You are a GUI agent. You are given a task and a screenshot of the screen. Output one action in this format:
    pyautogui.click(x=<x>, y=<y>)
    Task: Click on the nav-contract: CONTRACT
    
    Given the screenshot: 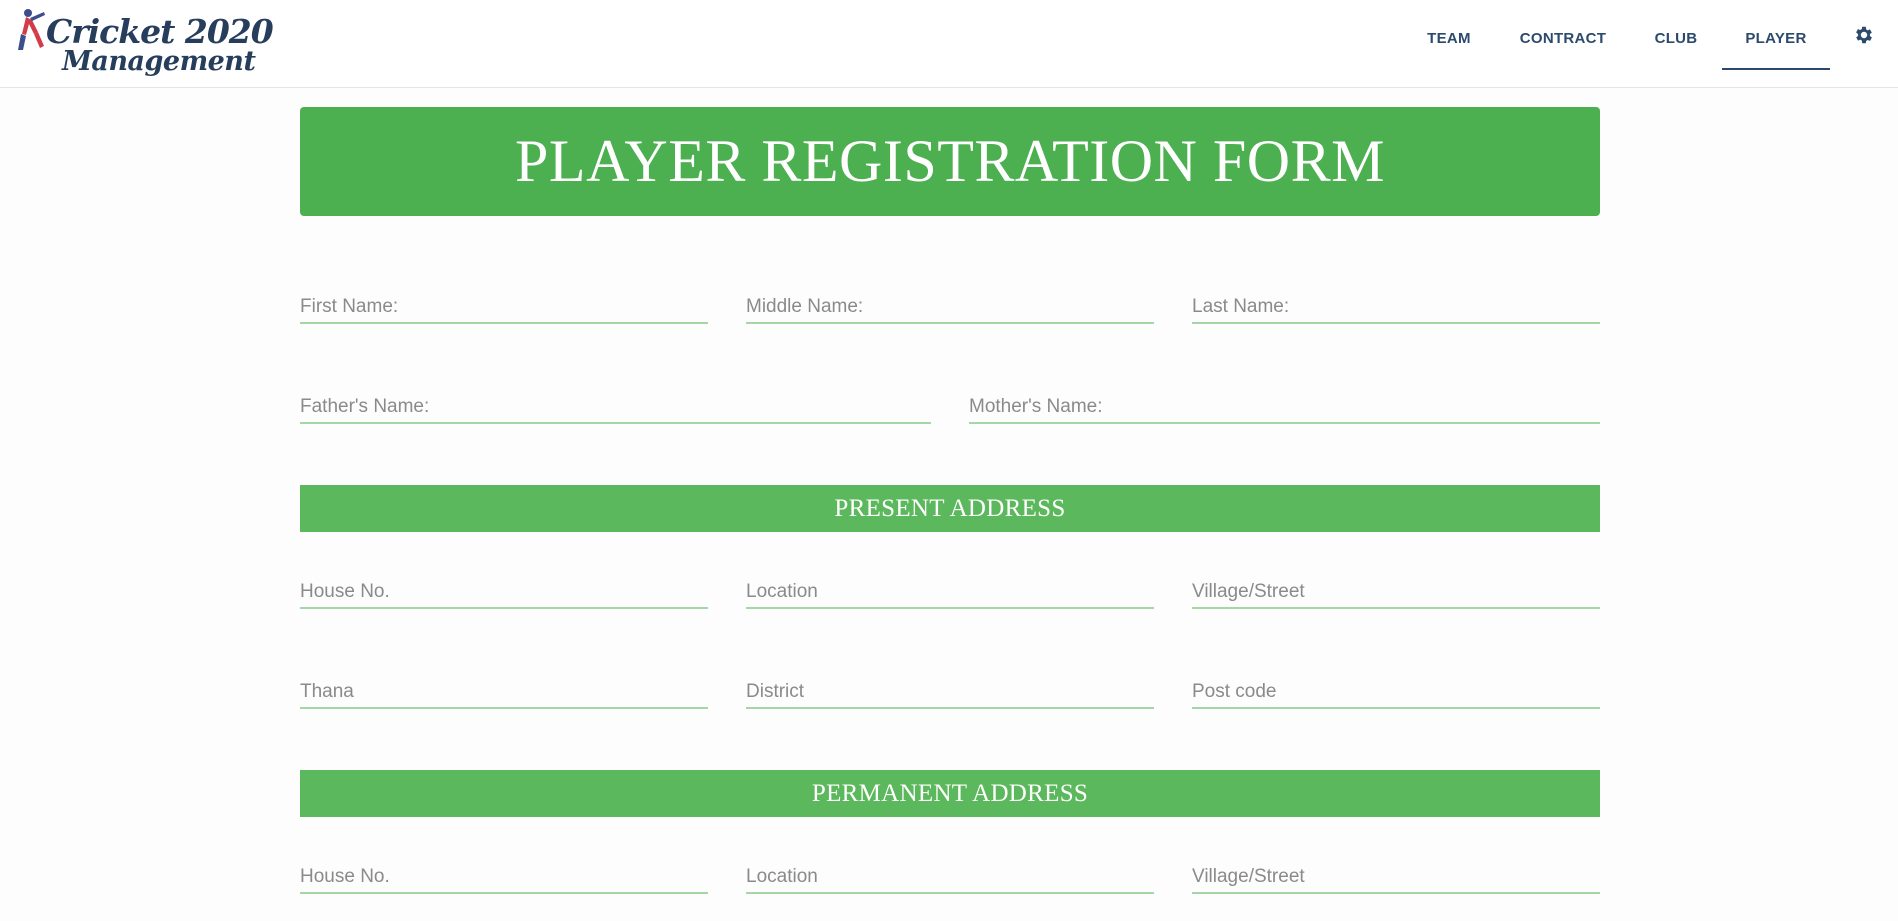 What is the action you would take?
    pyautogui.click(x=1563, y=35)
    